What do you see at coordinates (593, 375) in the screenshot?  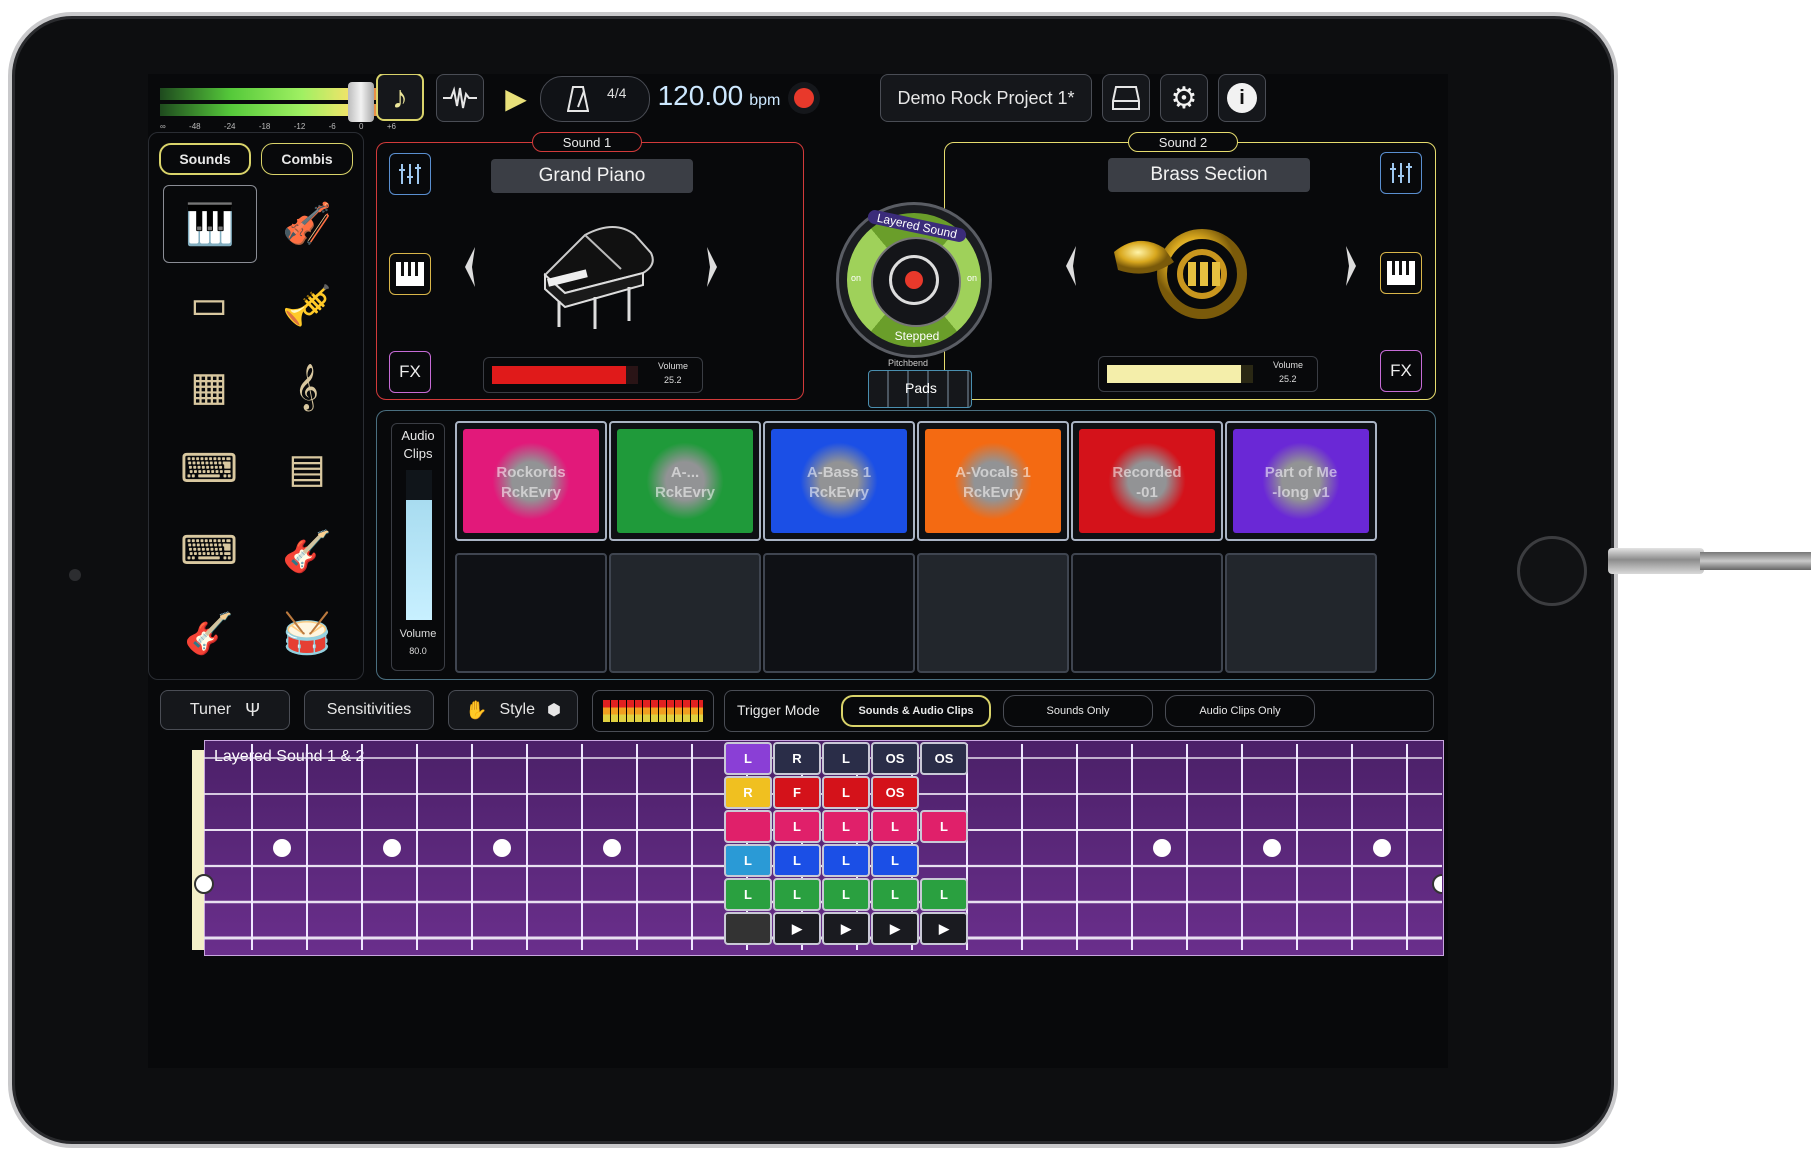 I see `sound1-volume-slider: Volume 25.2` at bounding box center [593, 375].